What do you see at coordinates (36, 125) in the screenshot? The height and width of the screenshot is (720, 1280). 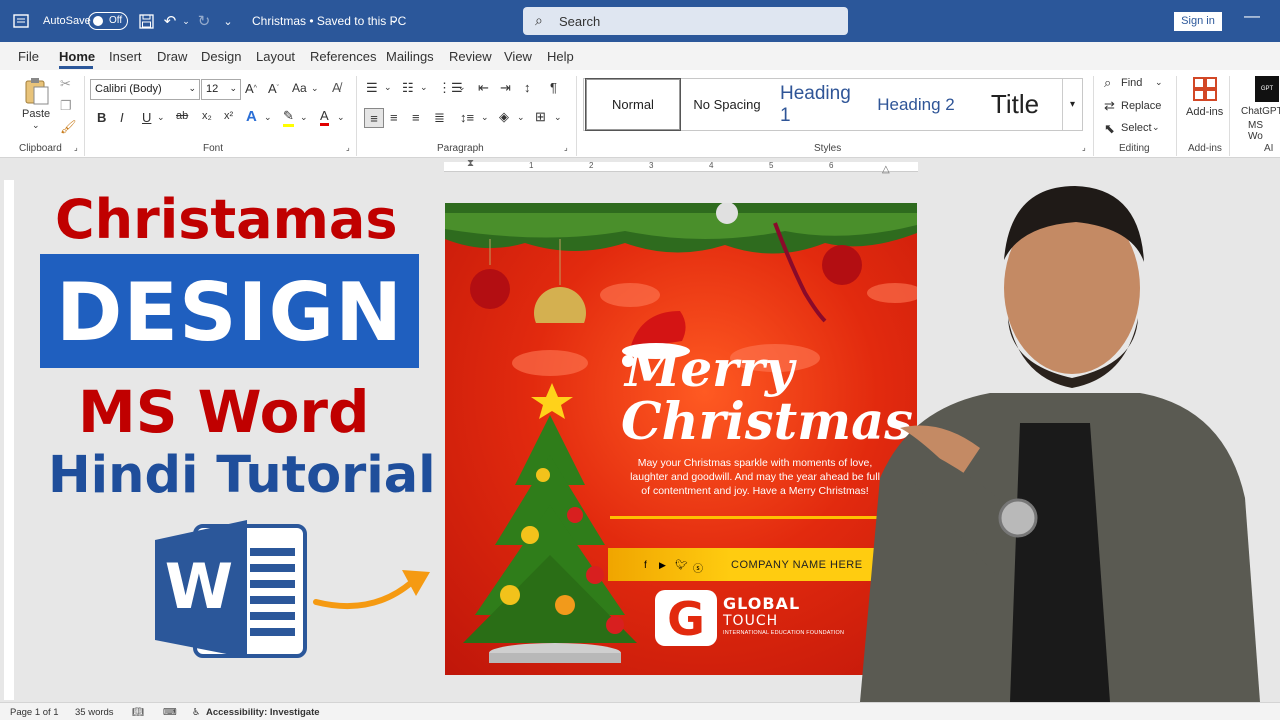 I see `paste-dropdown-icon: ⌄` at bounding box center [36, 125].